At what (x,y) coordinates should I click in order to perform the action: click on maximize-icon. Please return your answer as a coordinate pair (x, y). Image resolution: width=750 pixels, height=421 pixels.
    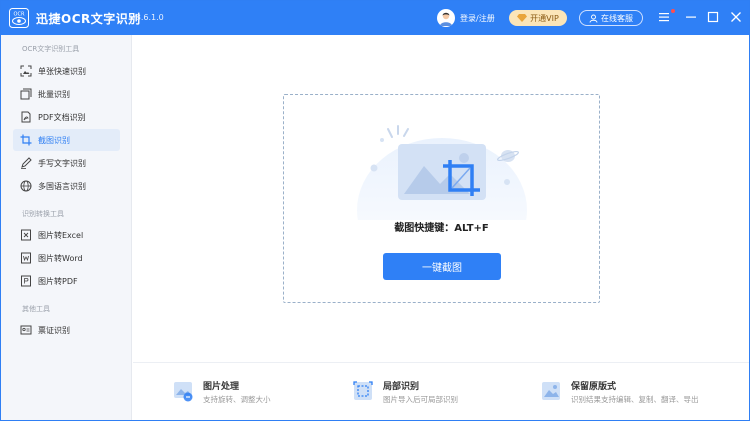
    Looking at the image, I should click on (713, 17).